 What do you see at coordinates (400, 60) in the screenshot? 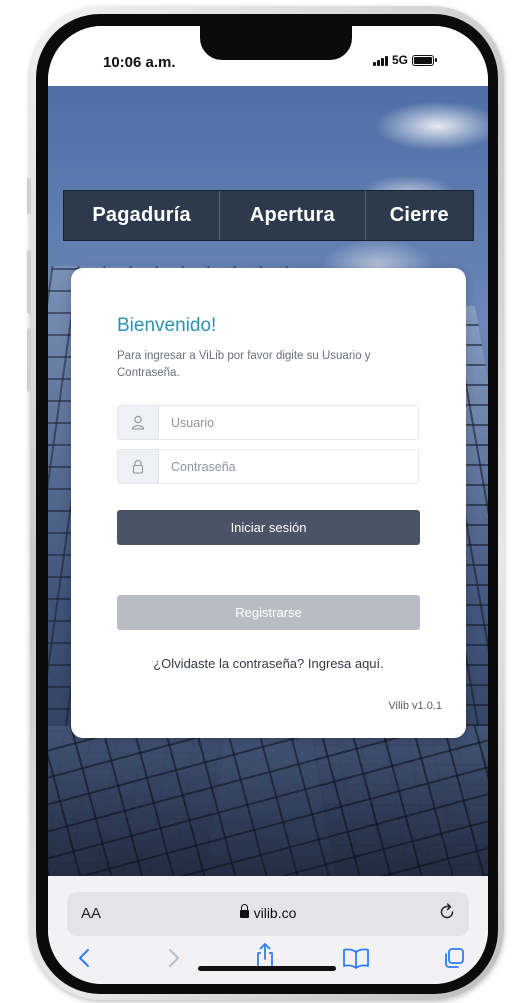
I see `network-label: 5G` at bounding box center [400, 60].